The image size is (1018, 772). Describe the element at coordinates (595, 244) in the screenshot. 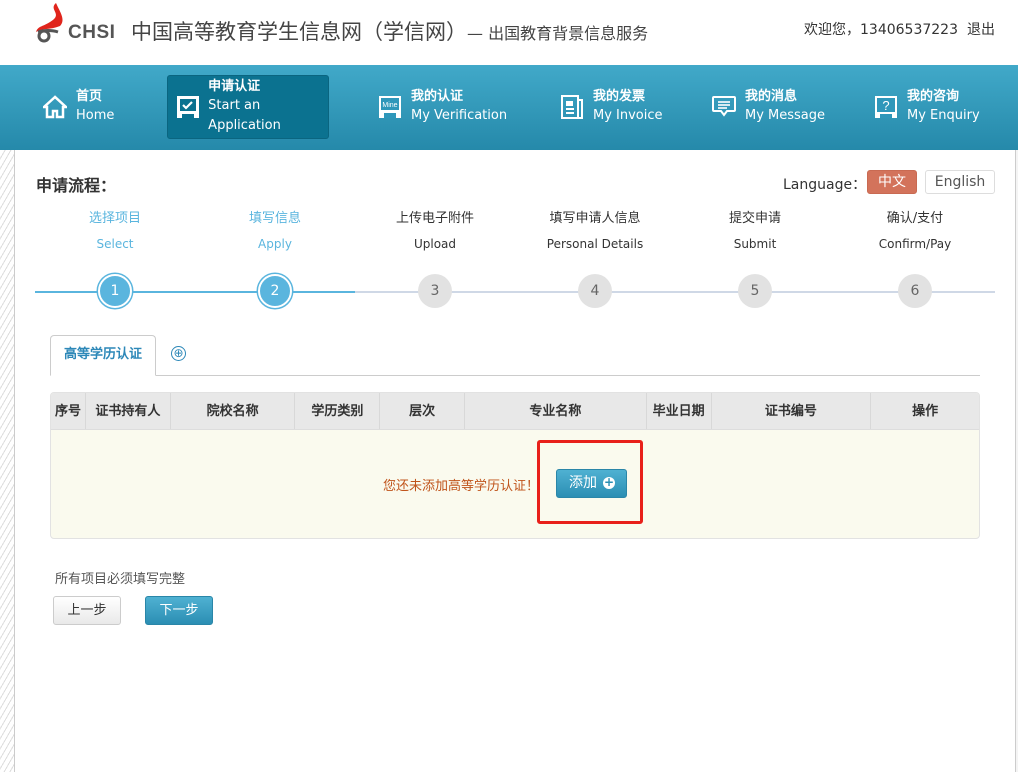

I see `step-label-en: Personal Details` at that location.